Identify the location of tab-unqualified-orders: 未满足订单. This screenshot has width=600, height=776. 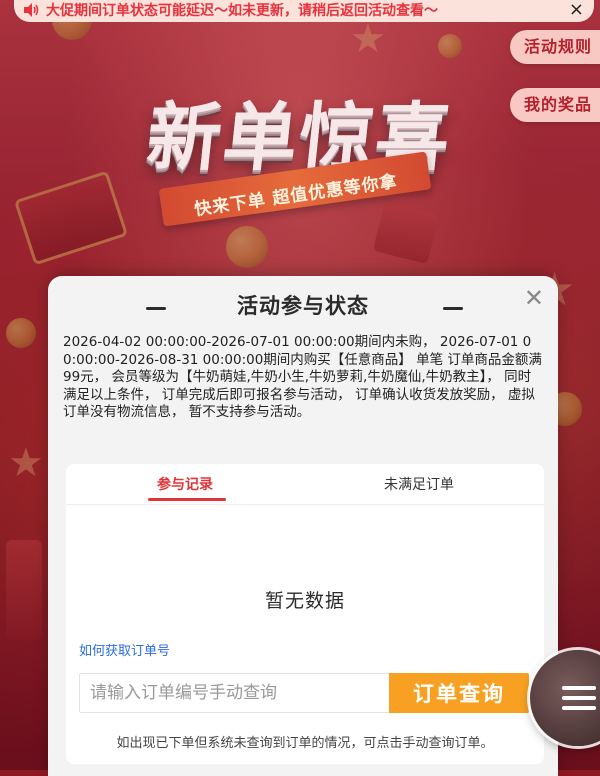
(419, 484).